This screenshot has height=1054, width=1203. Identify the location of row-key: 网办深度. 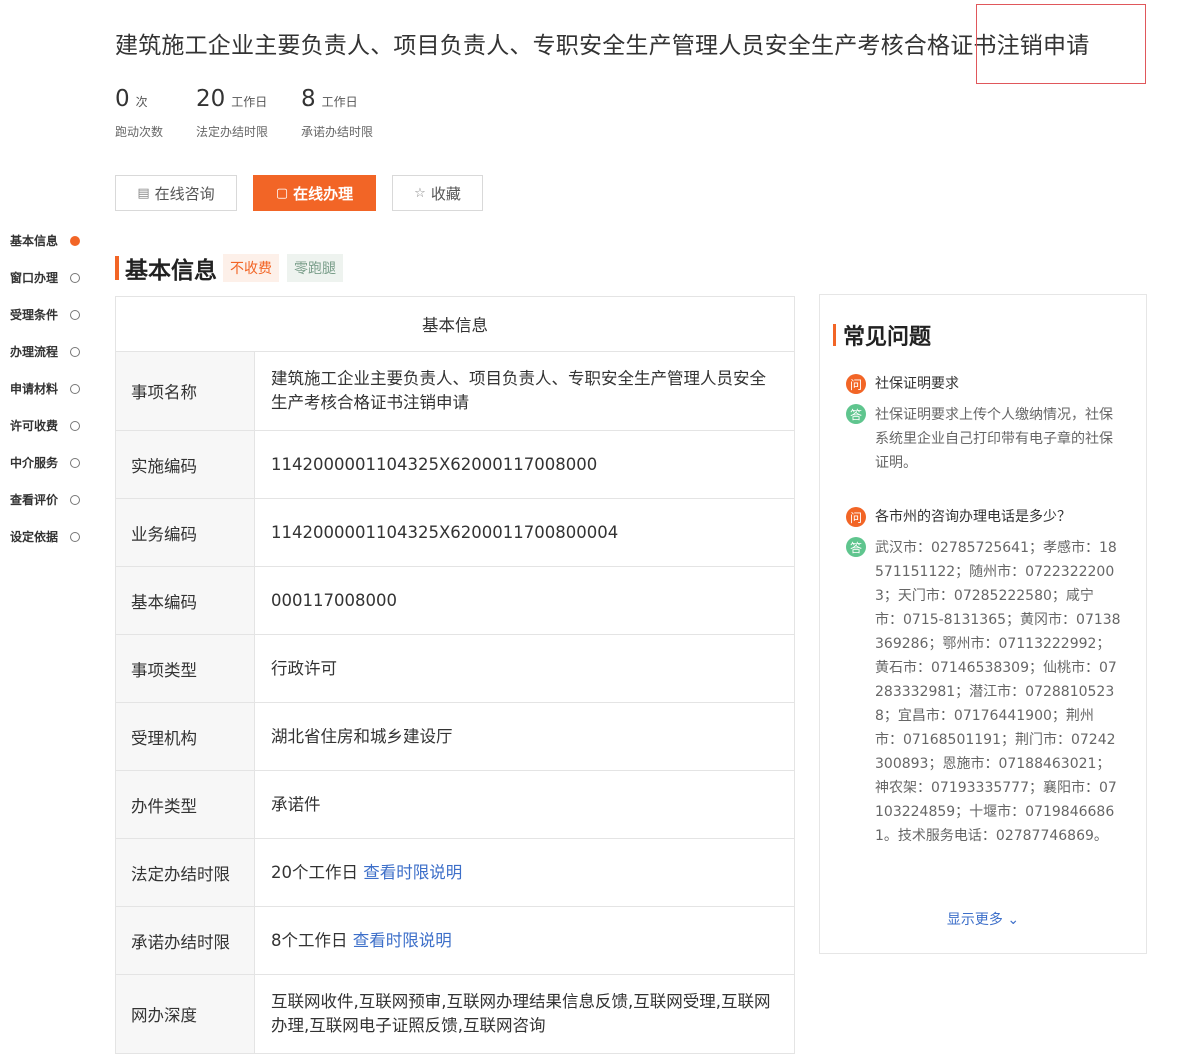
(185, 1014).